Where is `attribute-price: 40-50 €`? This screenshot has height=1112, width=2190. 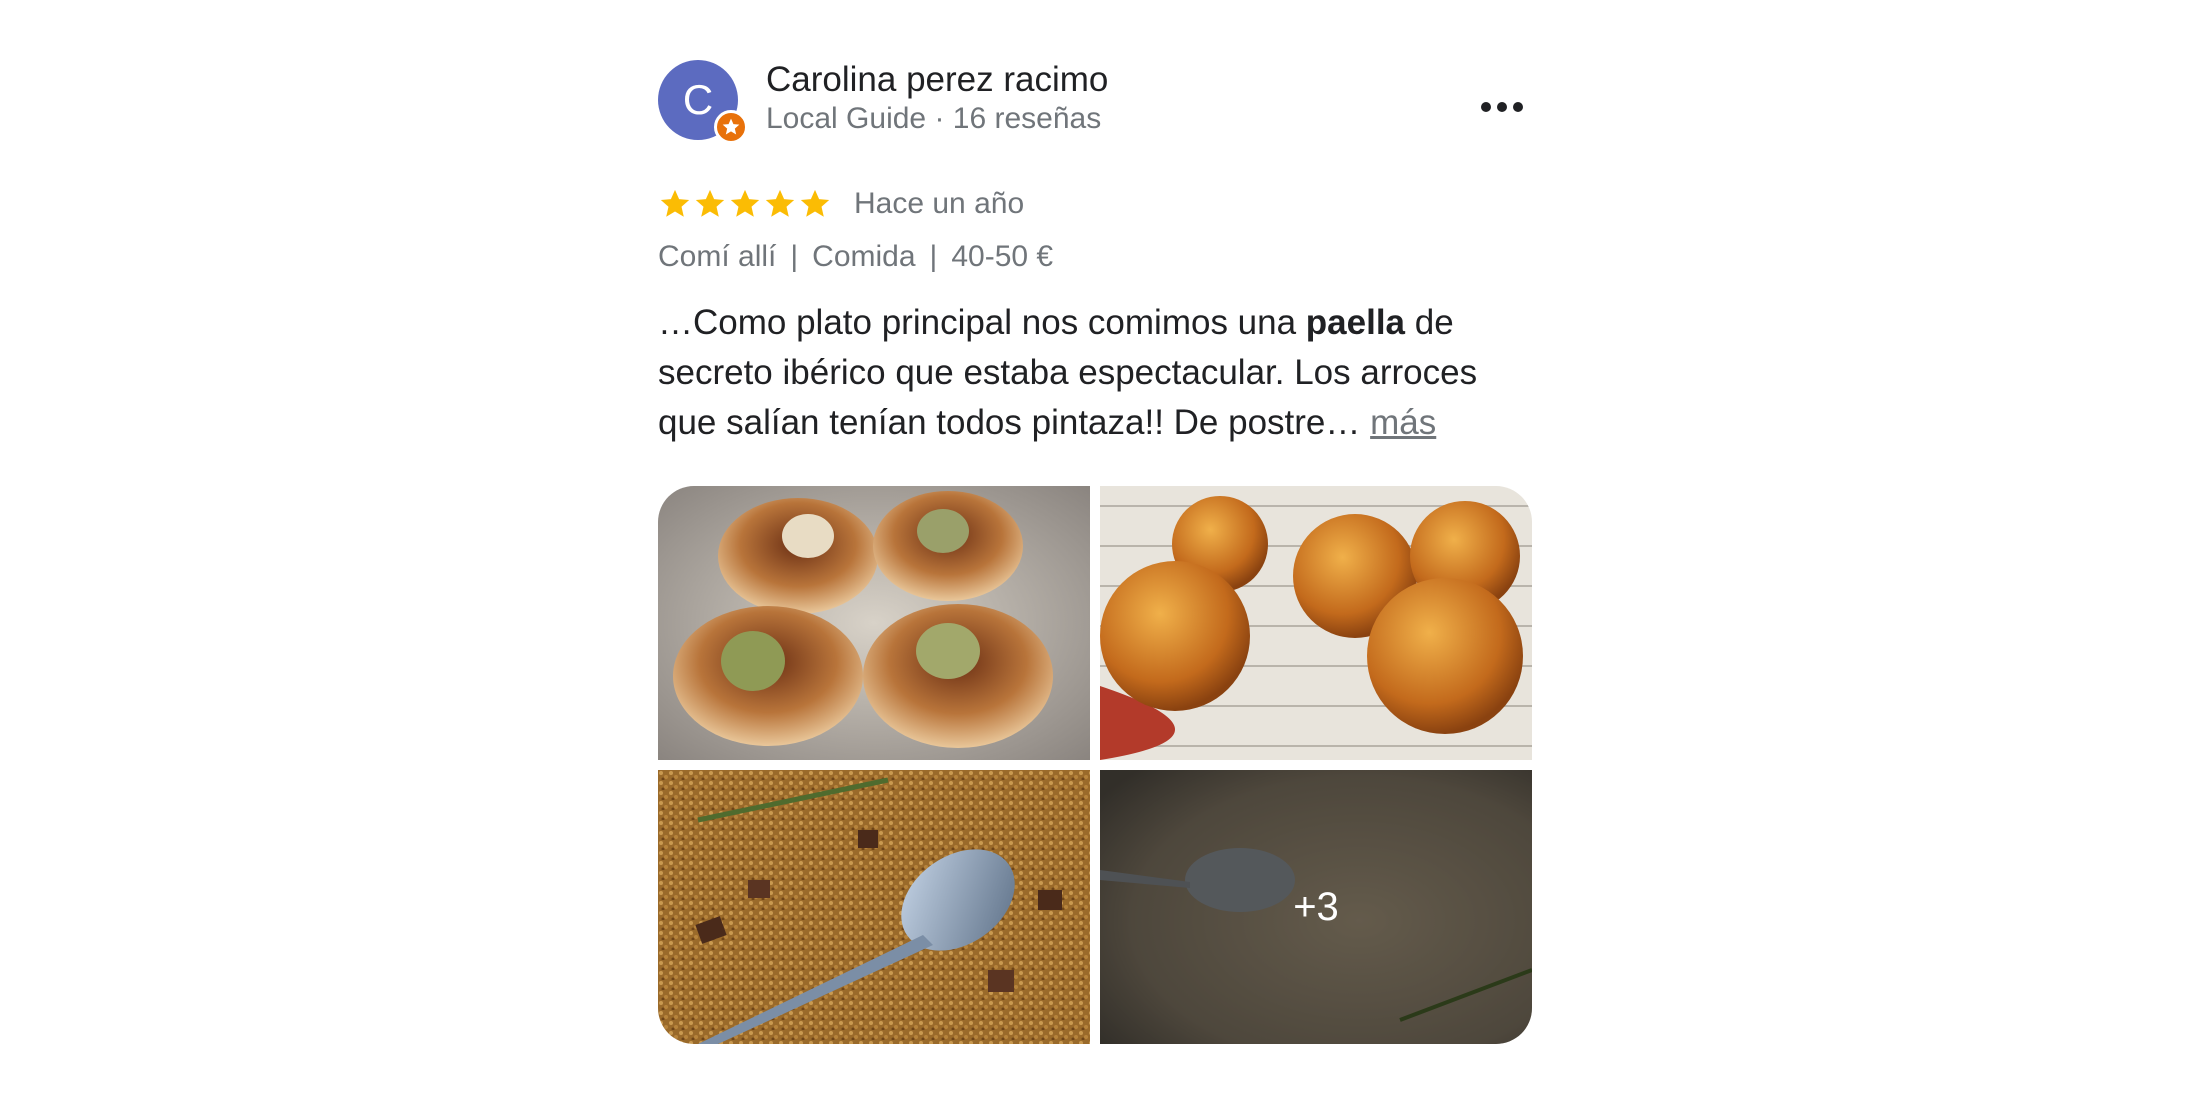 attribute-price: 40-50 € is located at coordinates (1002, 256).